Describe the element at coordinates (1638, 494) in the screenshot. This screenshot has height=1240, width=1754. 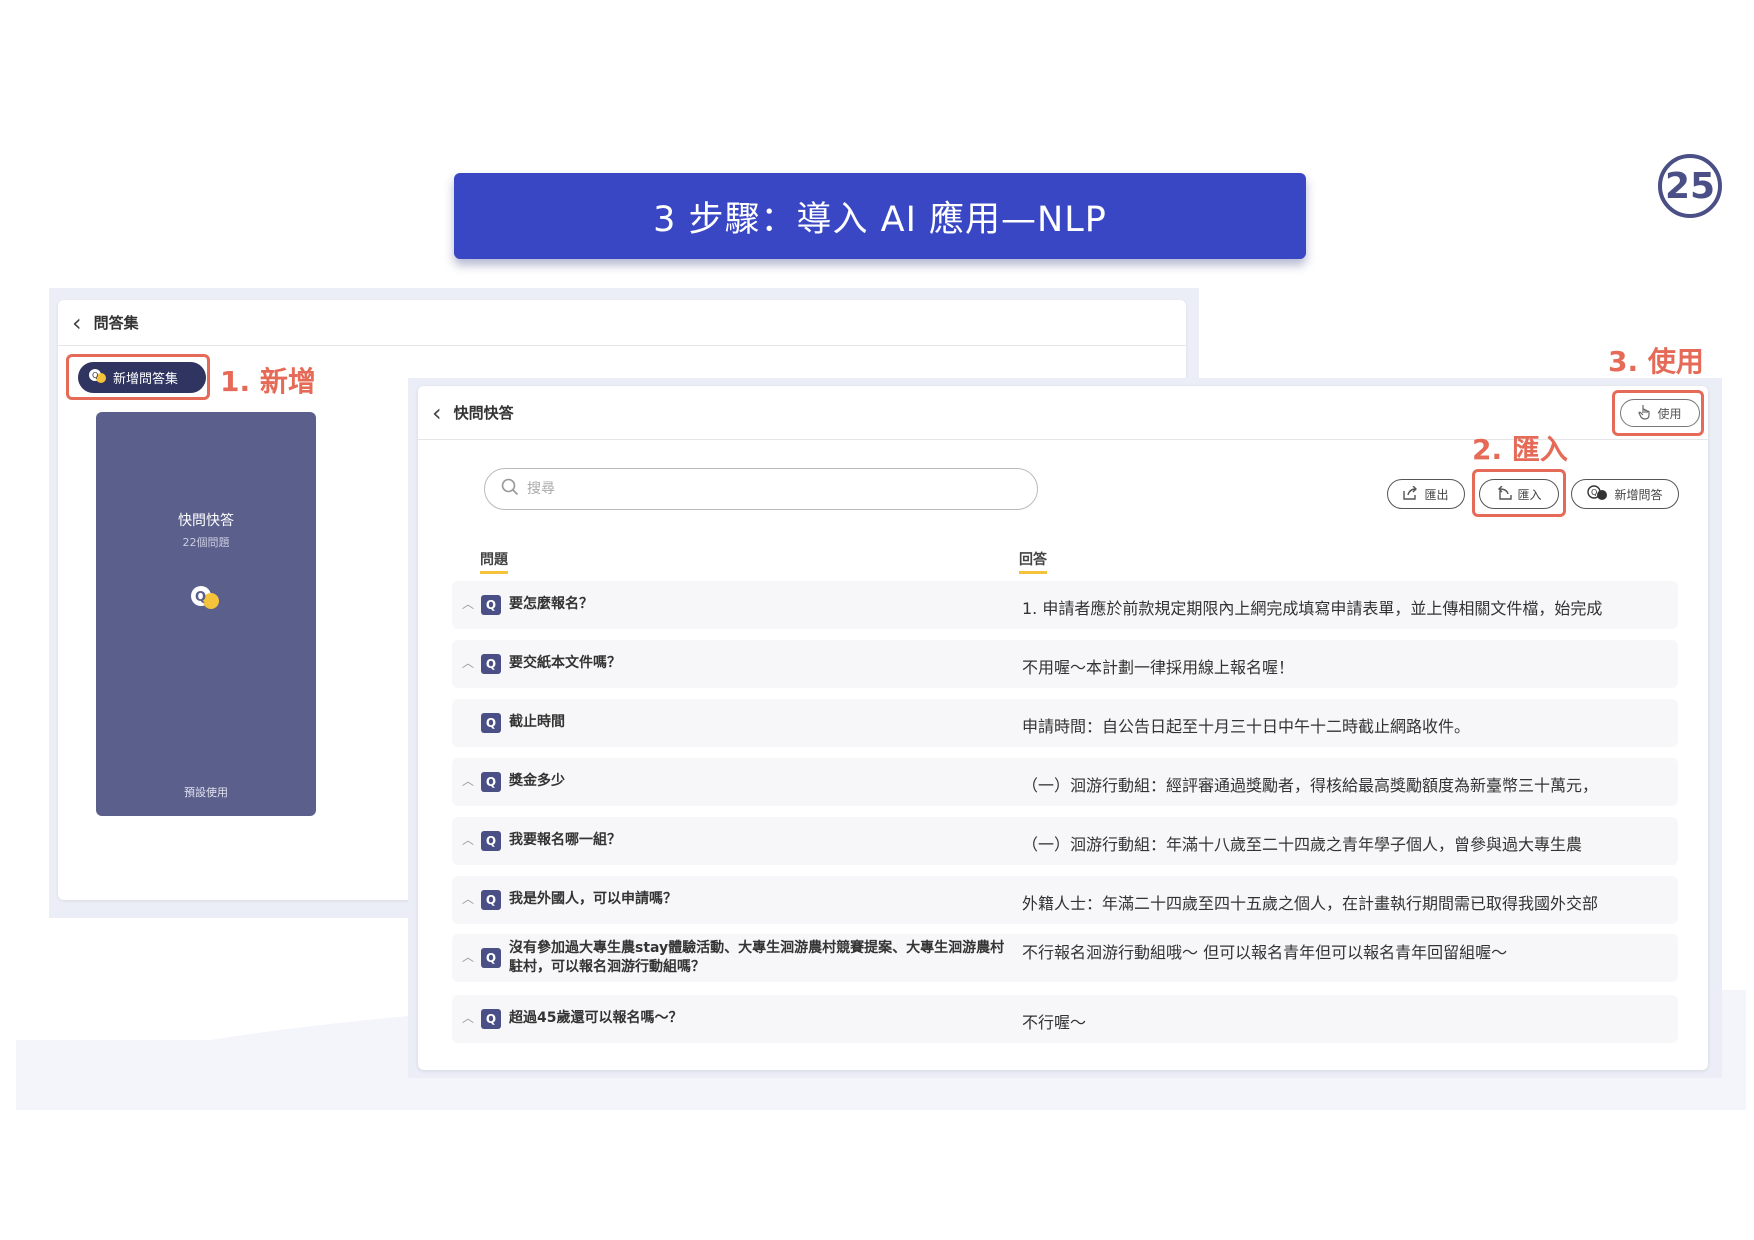
I see `add-qa-label: 新增問答` at that location.